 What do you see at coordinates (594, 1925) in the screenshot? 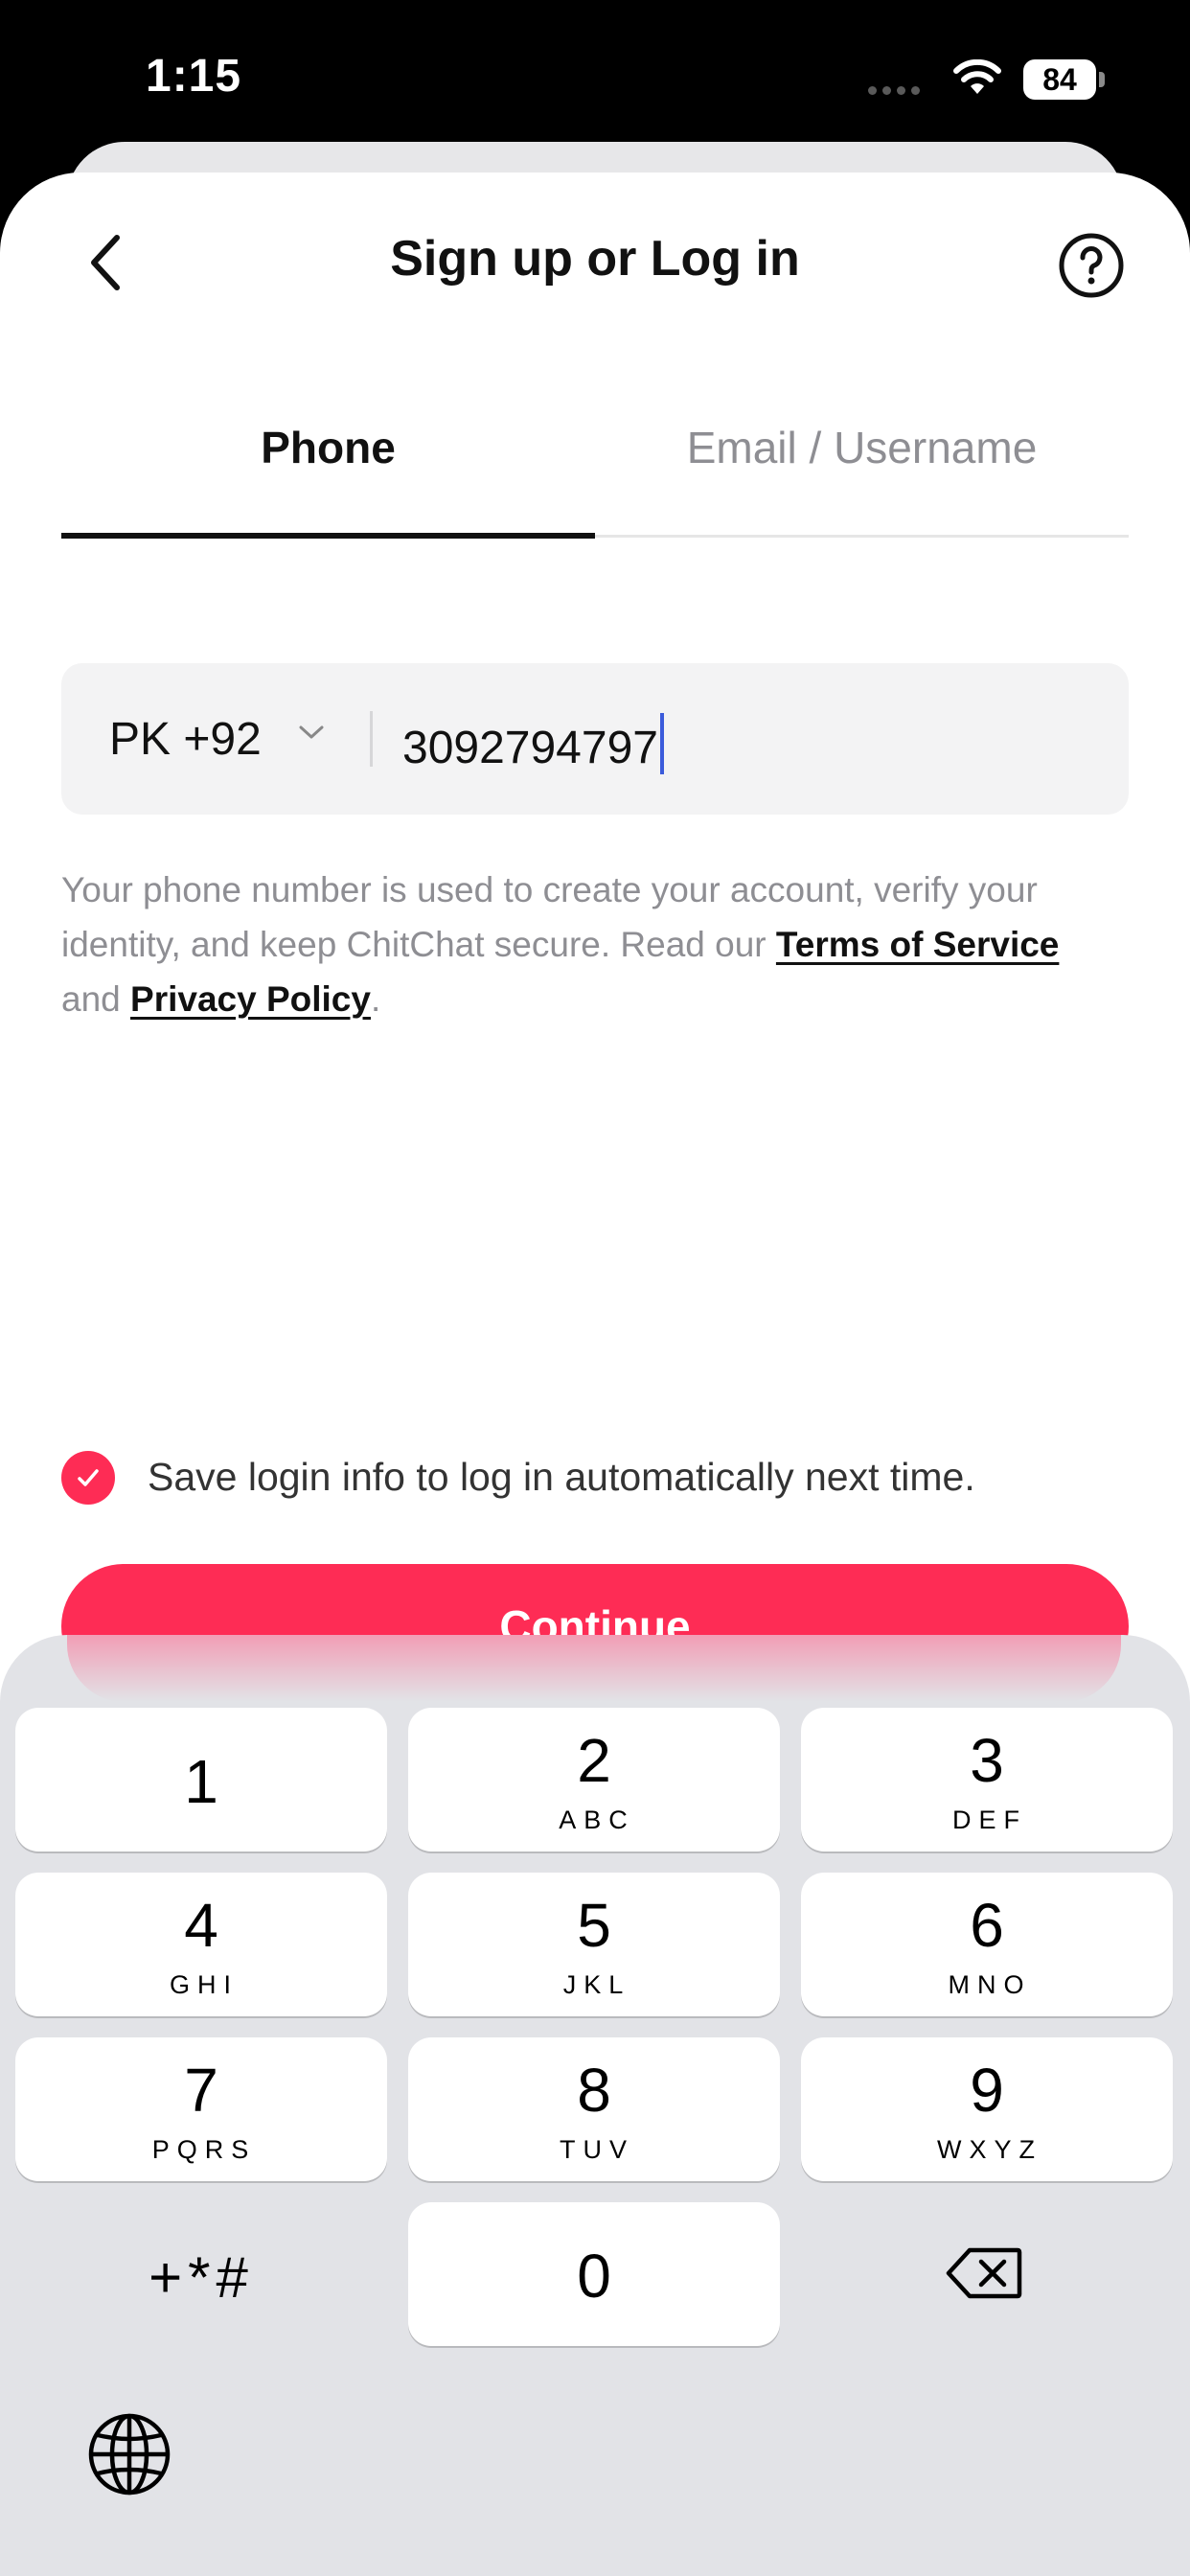
I see `key-digit: 5` at bounding box center [594, 1925].